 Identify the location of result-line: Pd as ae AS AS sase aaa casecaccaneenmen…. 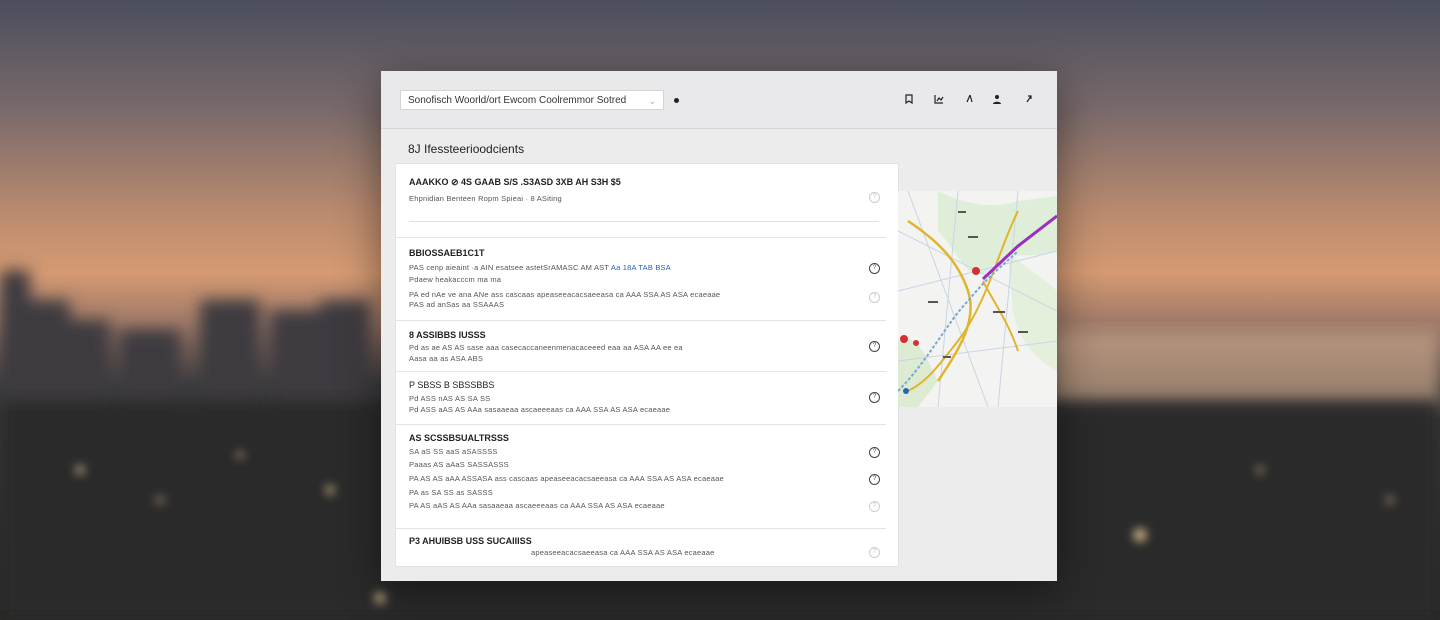
(546, 347).